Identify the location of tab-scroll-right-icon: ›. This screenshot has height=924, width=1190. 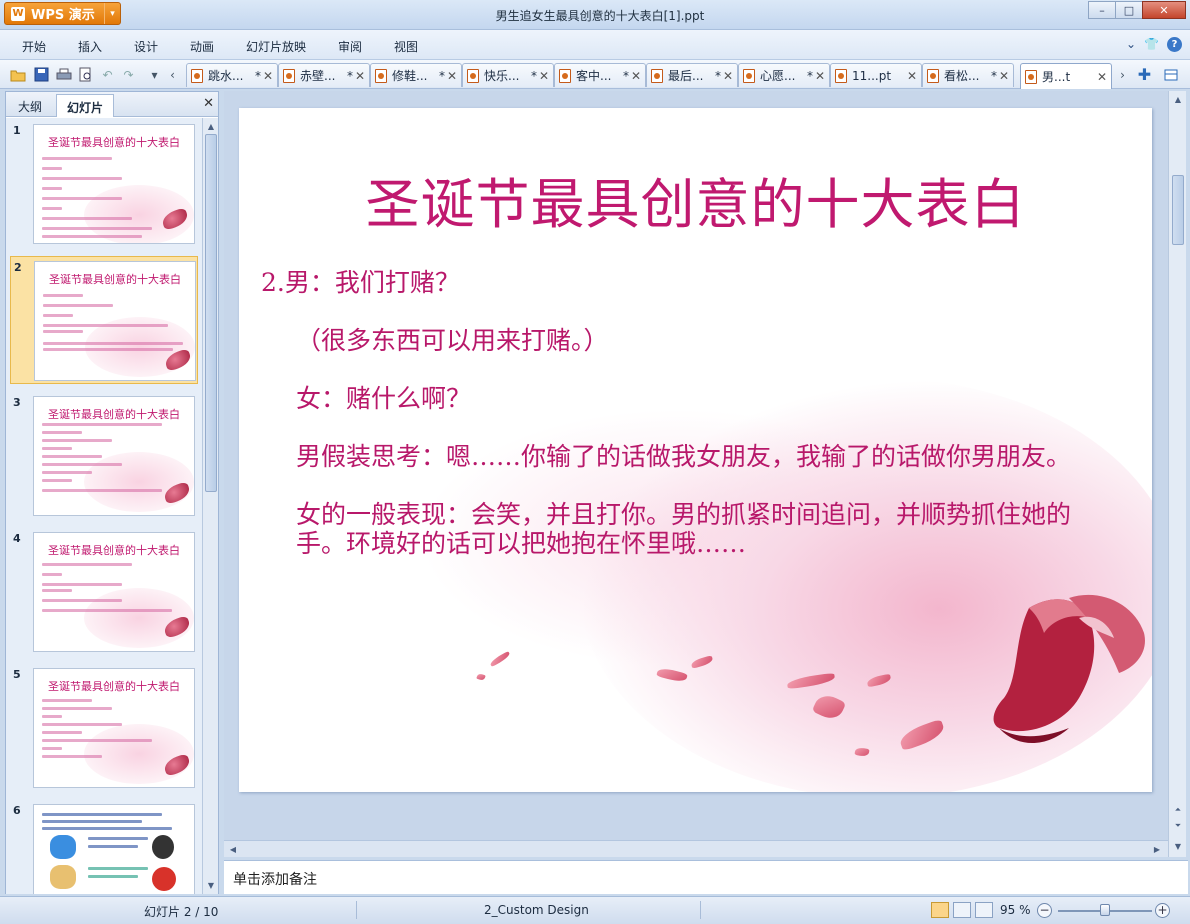
(1122, 74).